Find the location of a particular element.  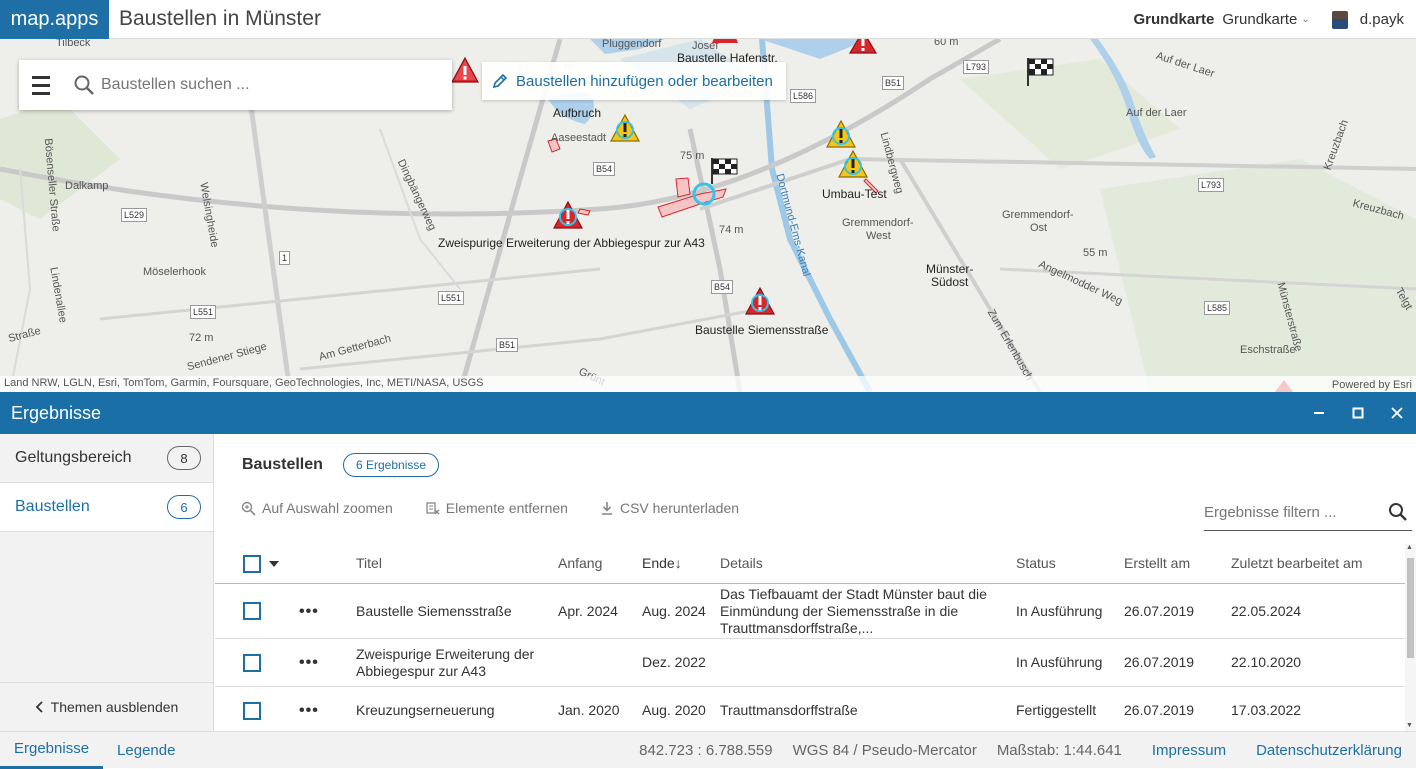

results-panel-header: Ergebnisse is located at coordinates (708, 413).